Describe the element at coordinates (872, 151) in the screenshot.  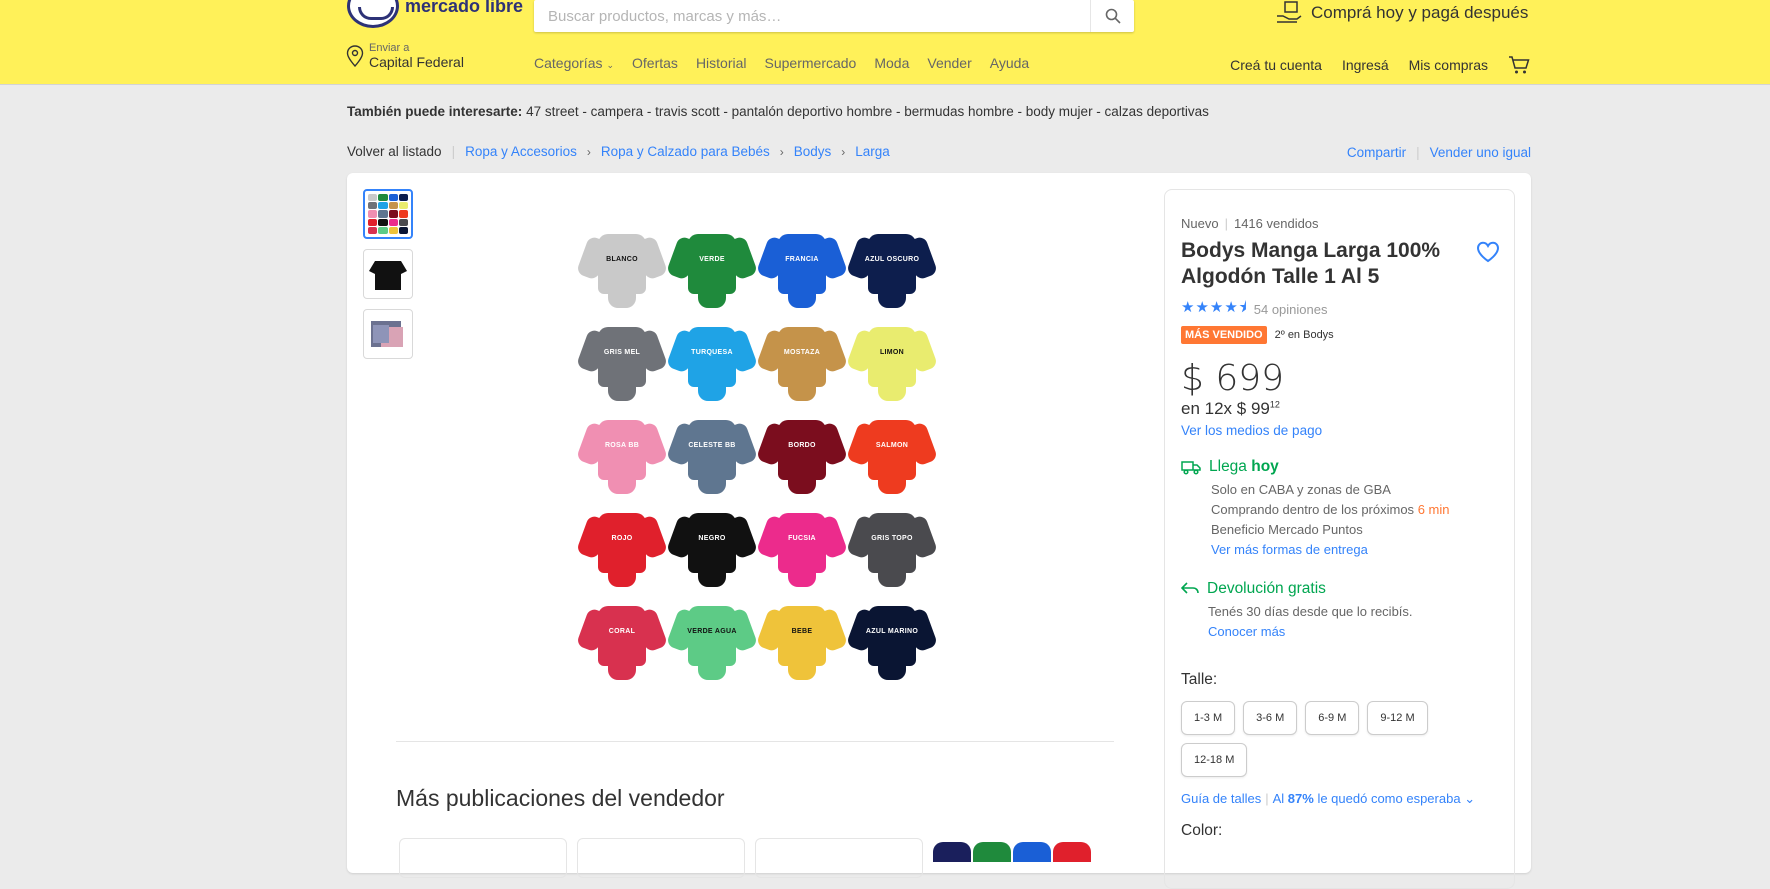
I see `breadcrumb-item: Larga` at that location.